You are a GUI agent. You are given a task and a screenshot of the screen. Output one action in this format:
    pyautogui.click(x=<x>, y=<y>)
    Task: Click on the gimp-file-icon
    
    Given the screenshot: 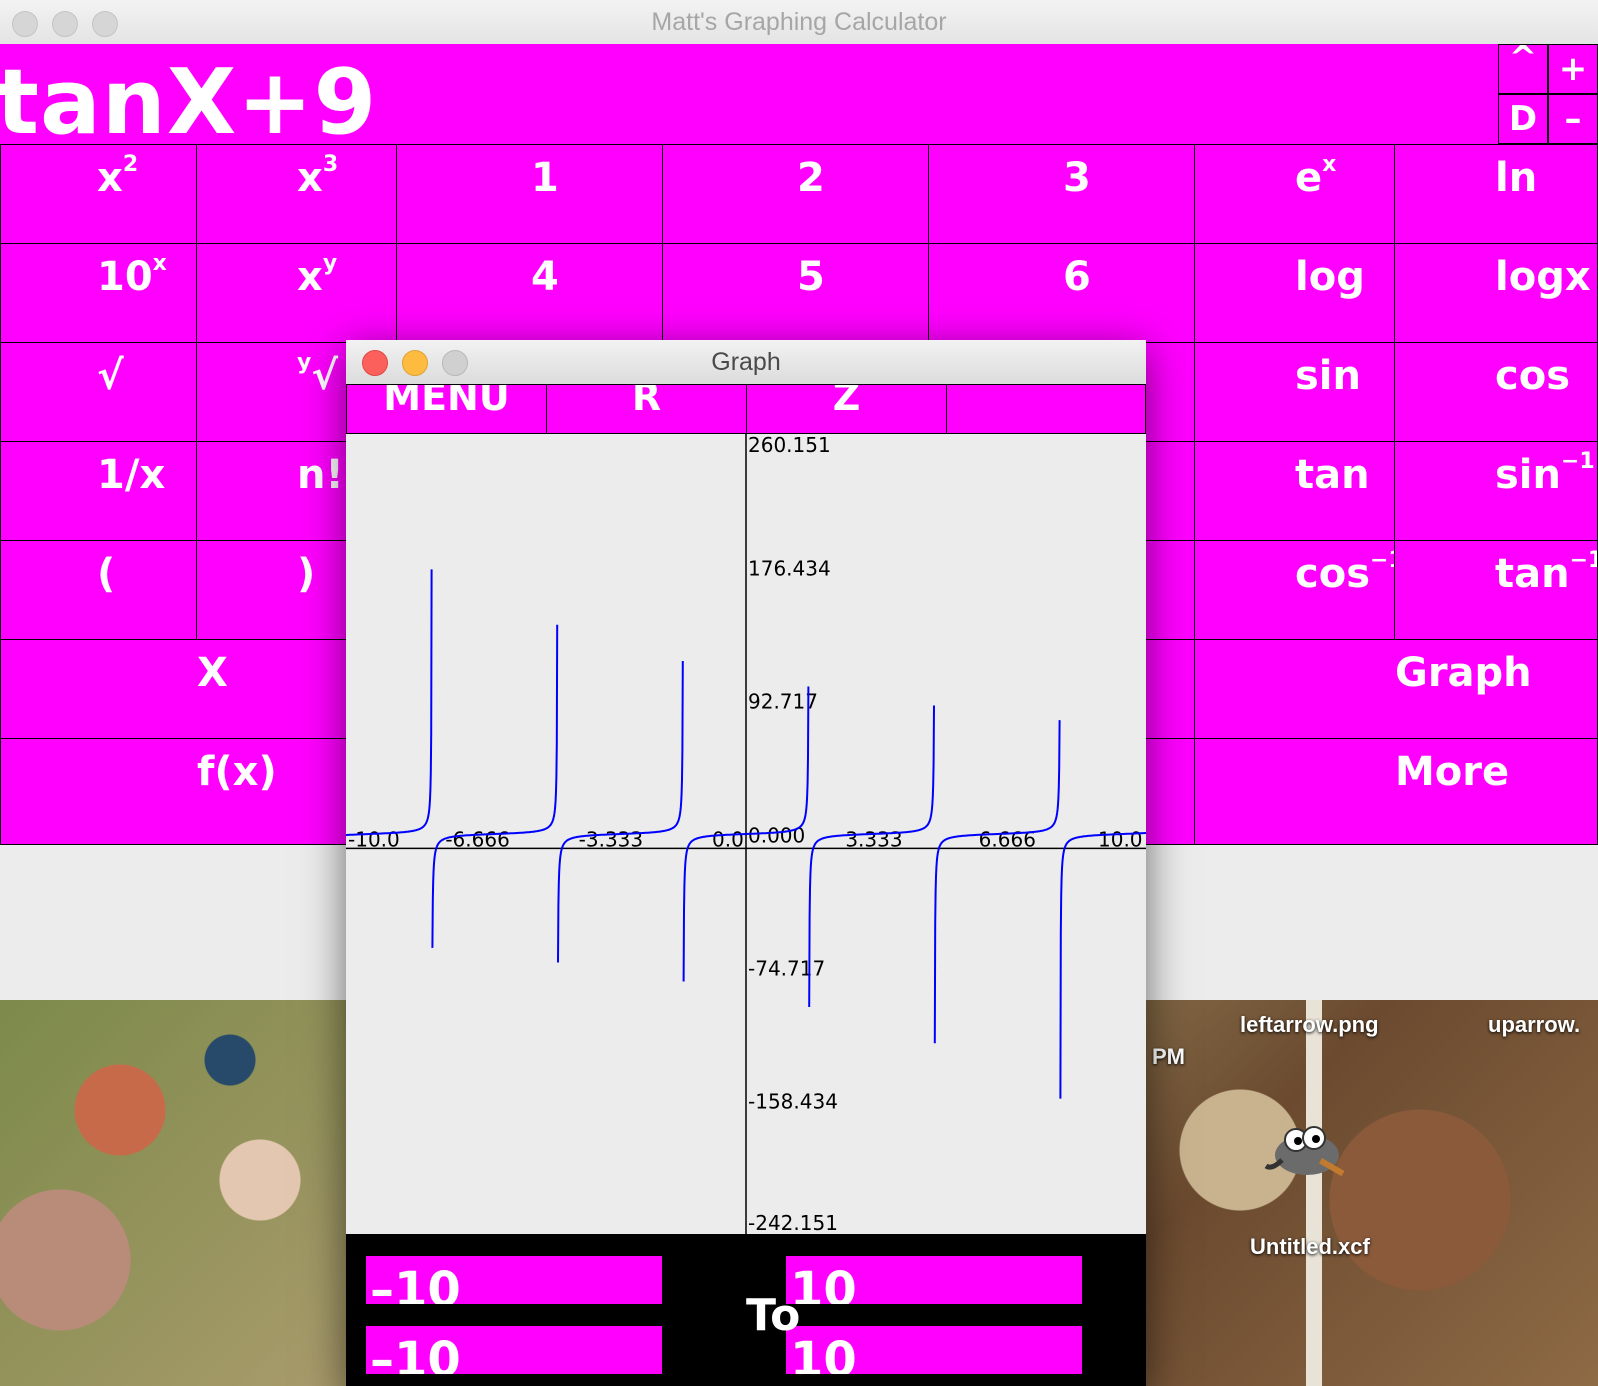 What is the action you would take?
    pyautogui.click(x=1307, y=1150)
    